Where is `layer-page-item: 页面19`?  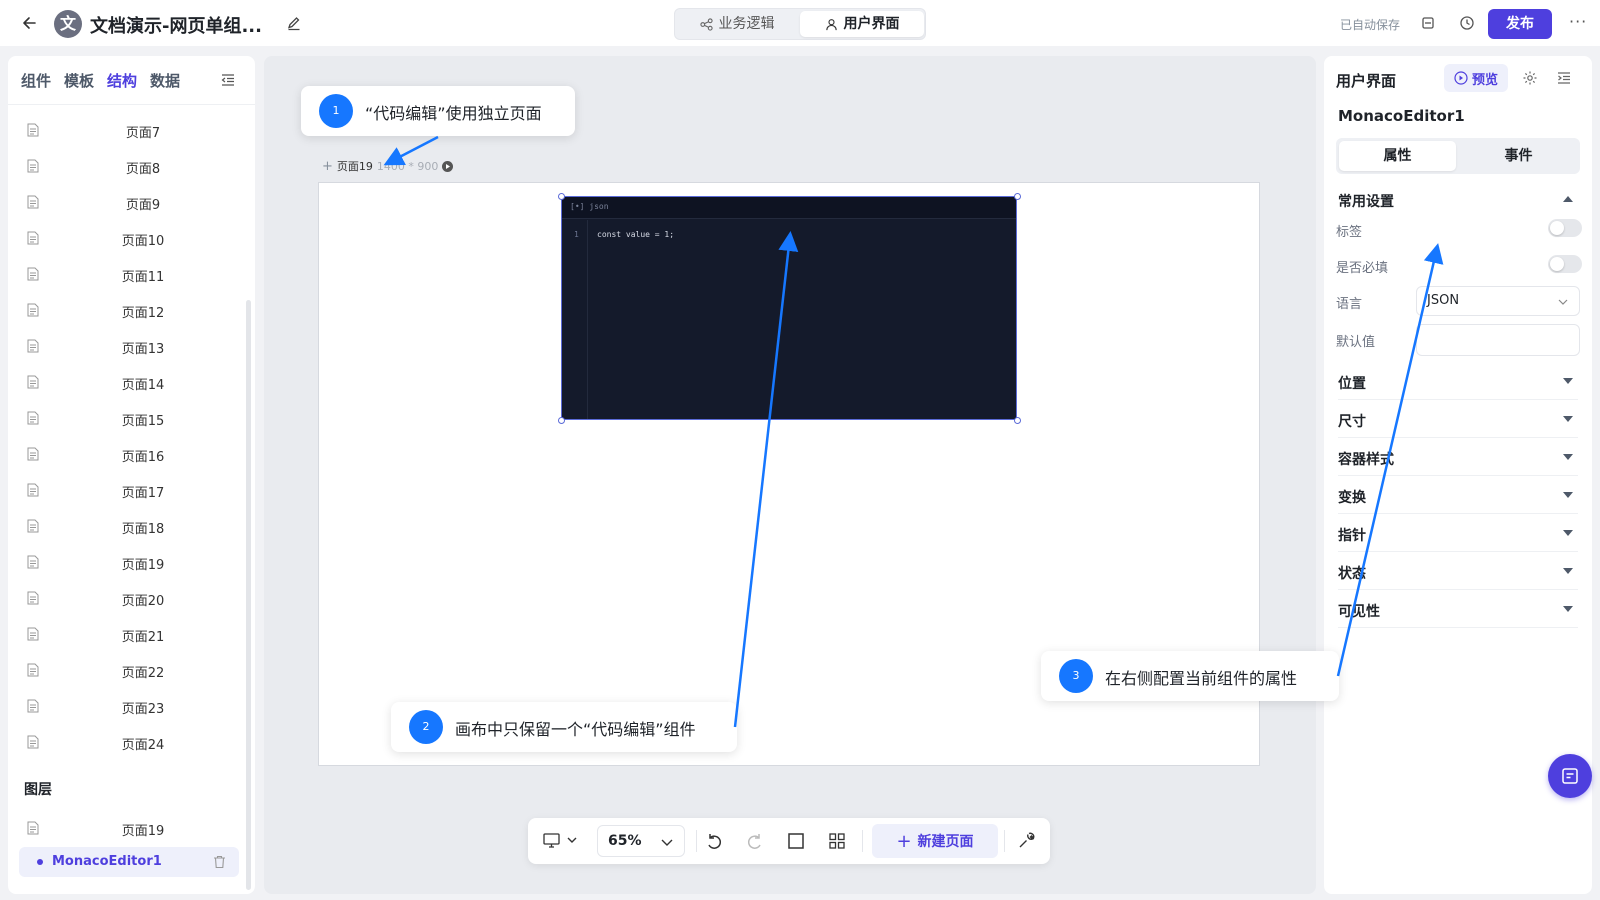 layer-page-item: 页面19 is located at coordinates (126, 829).